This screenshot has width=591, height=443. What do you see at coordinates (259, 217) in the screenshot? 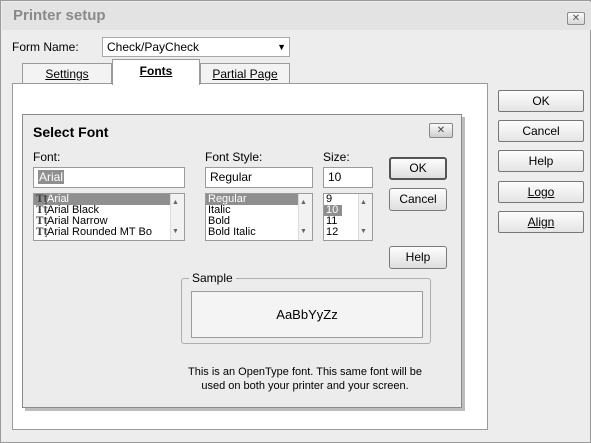
I see `font-style-listbox: Regular Italic Bold Bold Italic ▲ ▼` at bounding box center [259, 217].